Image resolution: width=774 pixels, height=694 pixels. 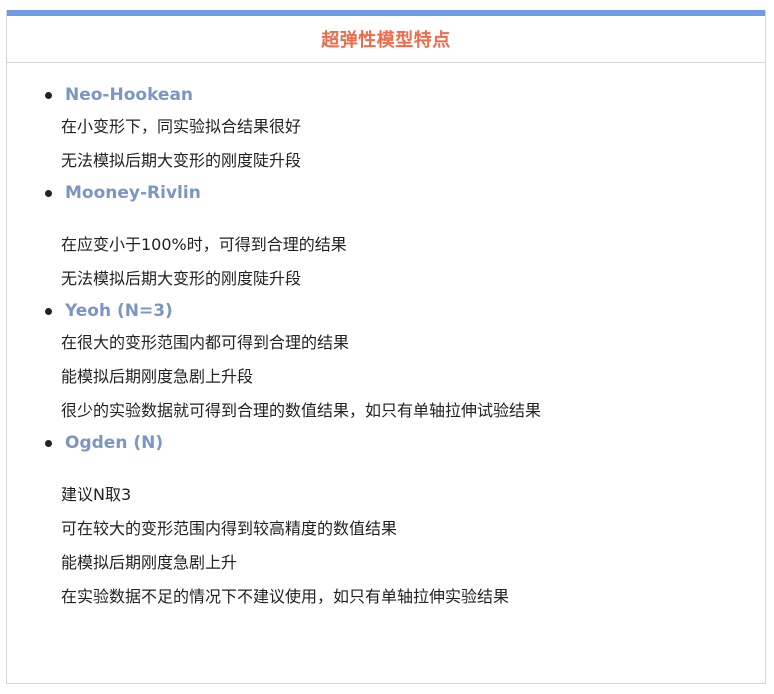 I want to click on card-header: 超弹性模型特点, so click(x=386, y=39).